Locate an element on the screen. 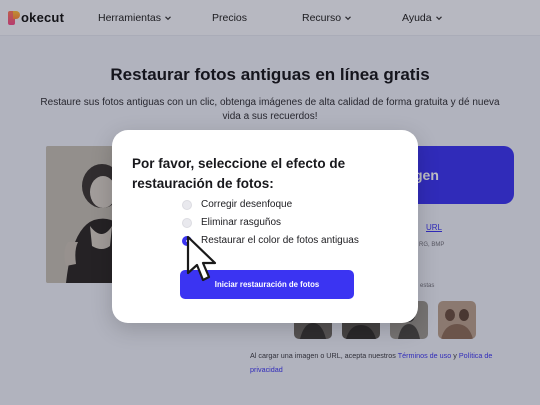 The width and height of the screenshot is (540, 405). option-label: Eliminar rasguños is located at coordinates (241, 222).